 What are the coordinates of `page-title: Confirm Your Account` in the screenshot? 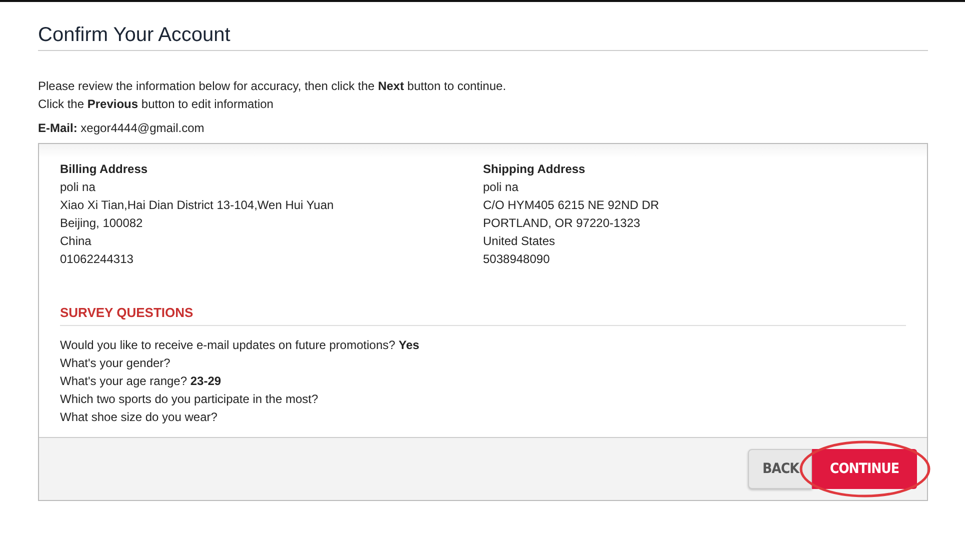 It's located at (483, 37).